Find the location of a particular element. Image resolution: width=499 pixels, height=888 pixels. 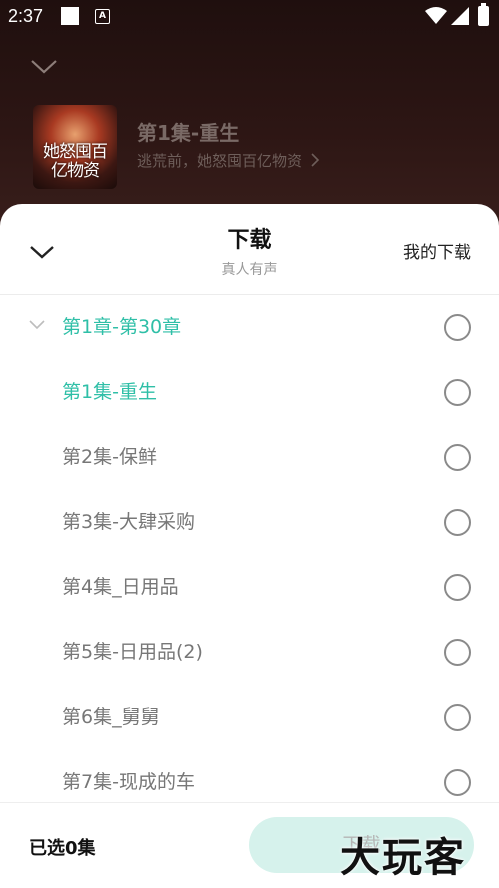

episode-label: 第3集-大肆采购 is located at coordinates (128, 522).